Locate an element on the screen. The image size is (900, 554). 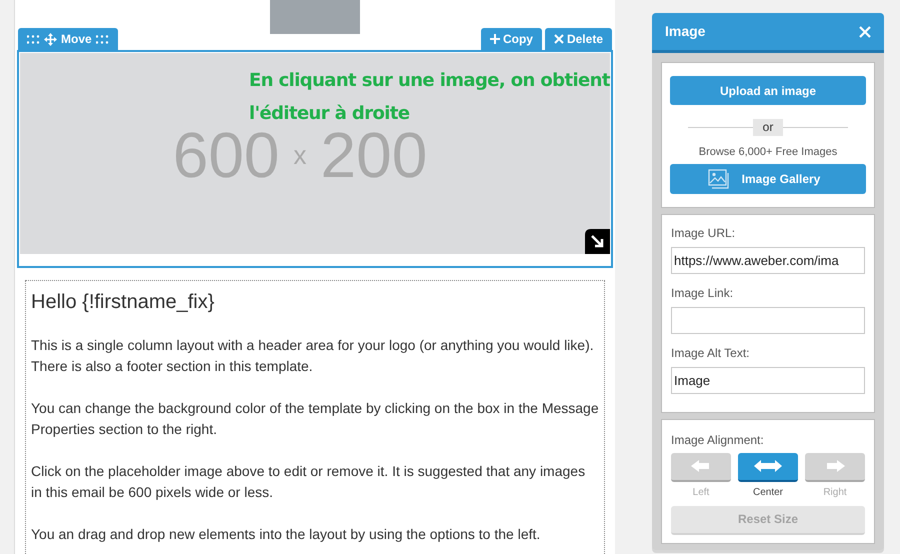
arrow-both-icon is located at coordinates (768, 466).